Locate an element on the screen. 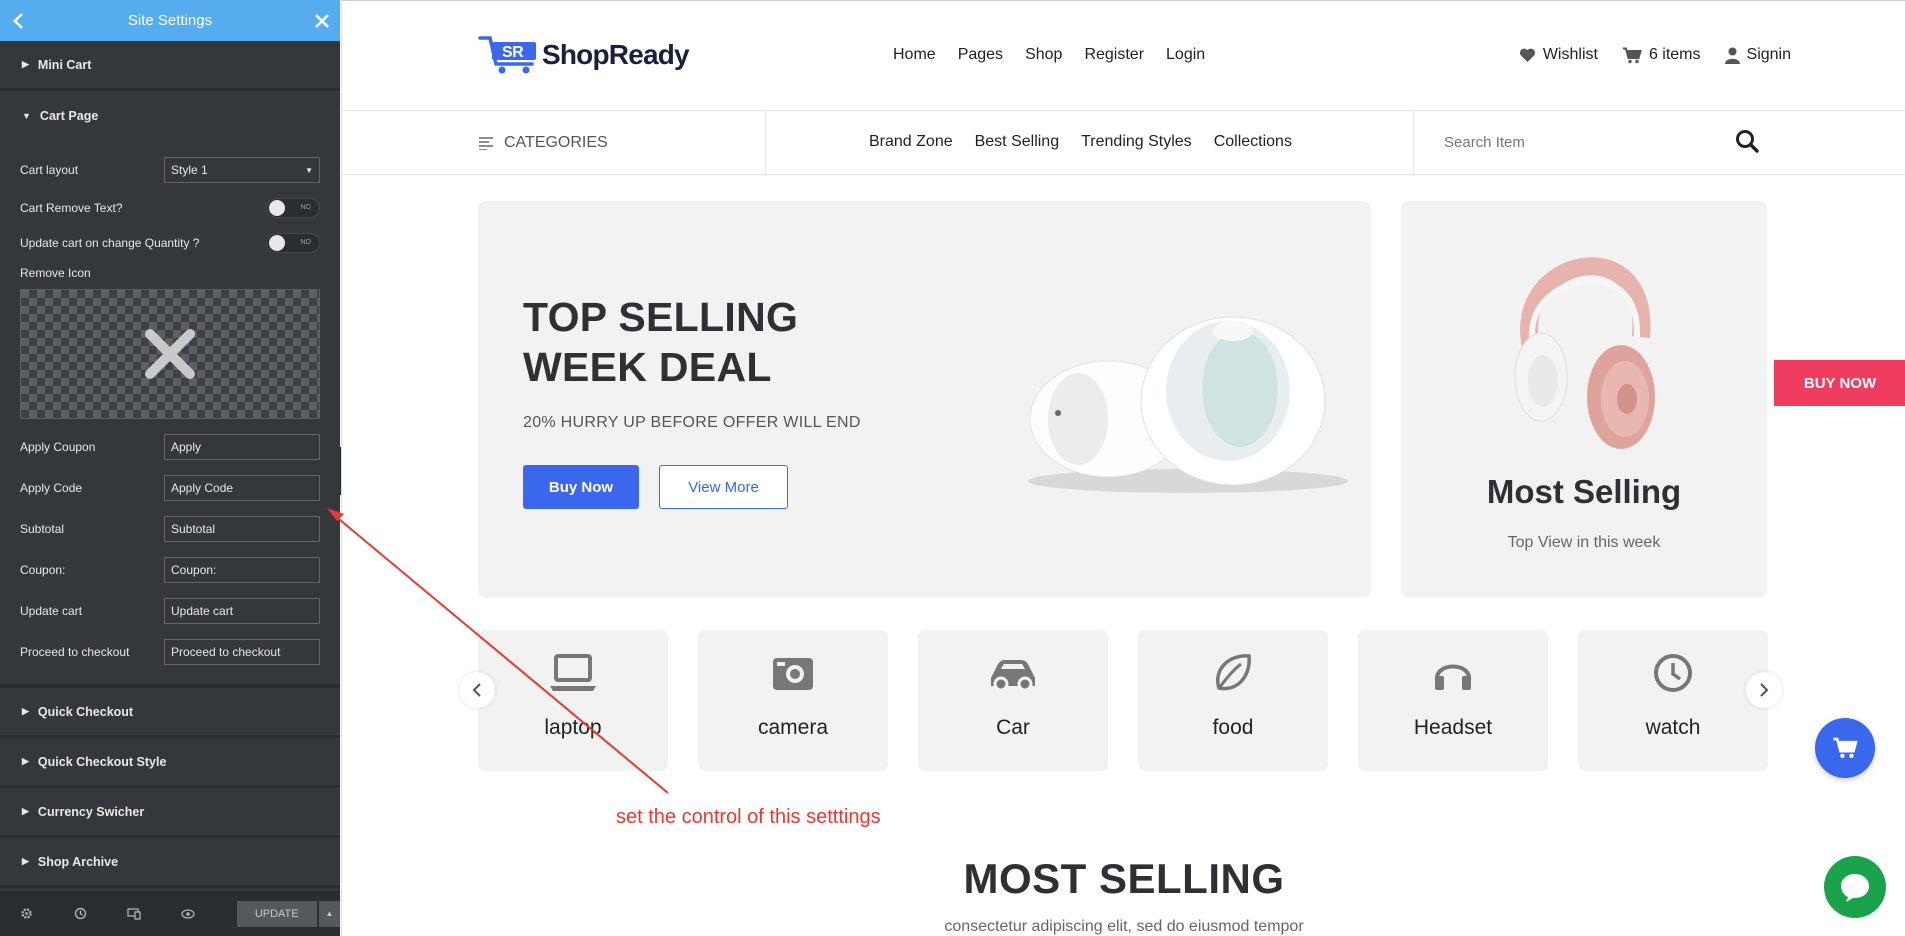  top-border is located at coordinates (1123, 0).